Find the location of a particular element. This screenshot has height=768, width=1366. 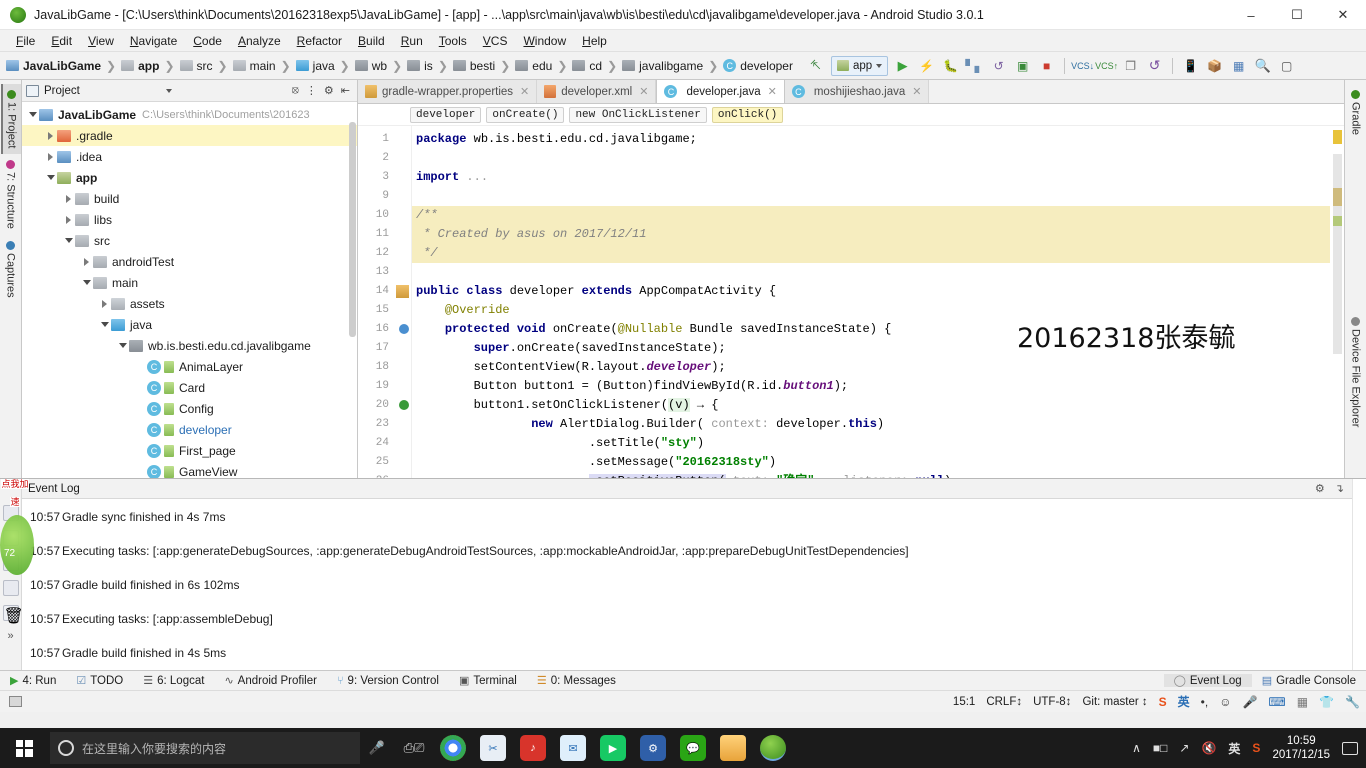

toolwindow-versioncontrol: ⑂ 9: Version Control is located at coordinates (388, 681).